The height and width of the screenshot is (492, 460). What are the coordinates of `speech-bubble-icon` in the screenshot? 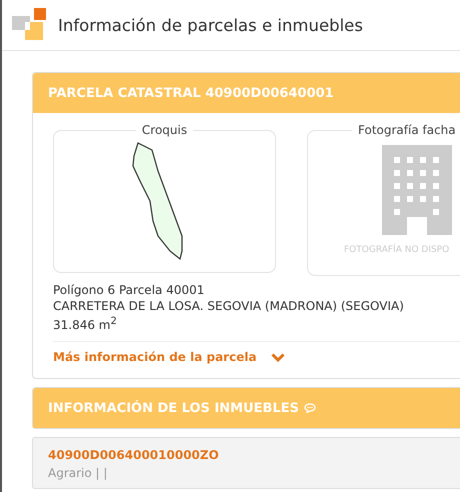 It's located at (310, 408).